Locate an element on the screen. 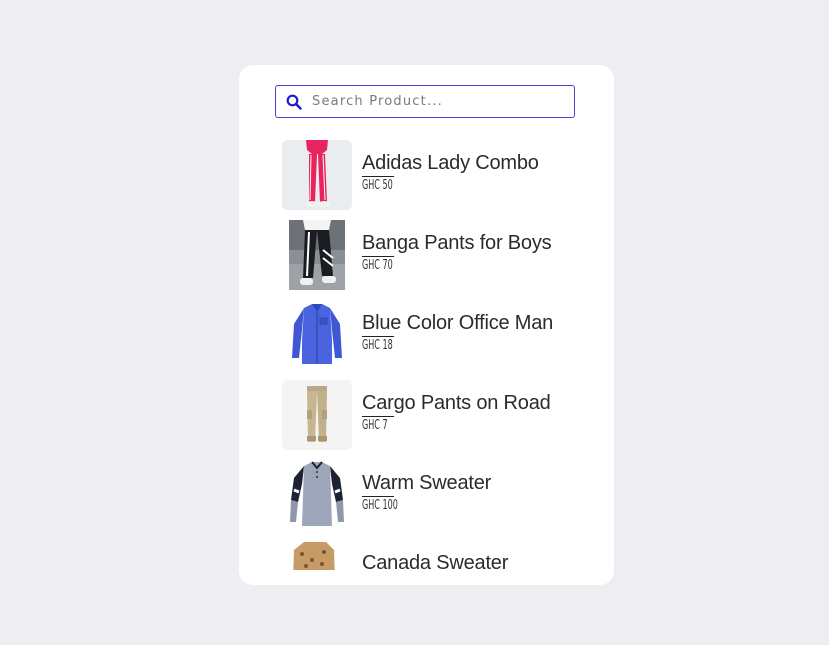  product-item: Banga Pants for Boys GHC 70 is located at coordinates (432, 256).